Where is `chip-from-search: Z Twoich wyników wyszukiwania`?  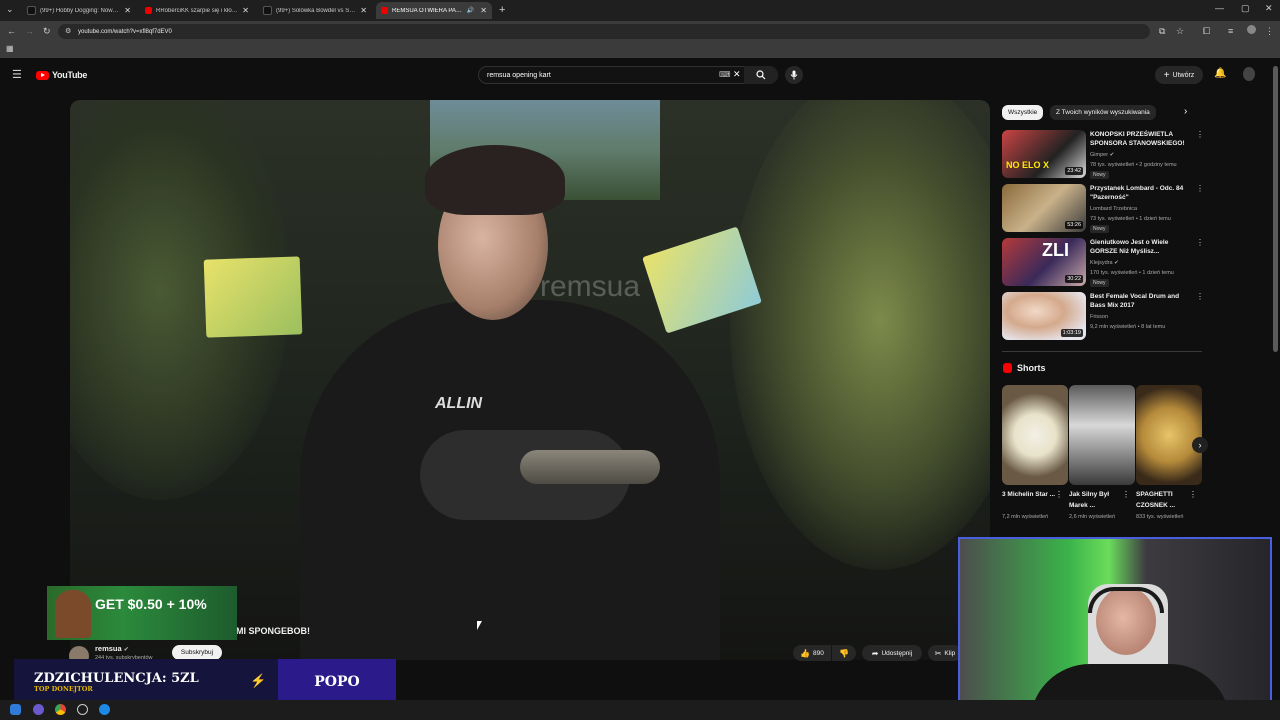 chip-from-search: Z Twoich wyników wyszukiwania is located at coordinates (1103, 112).